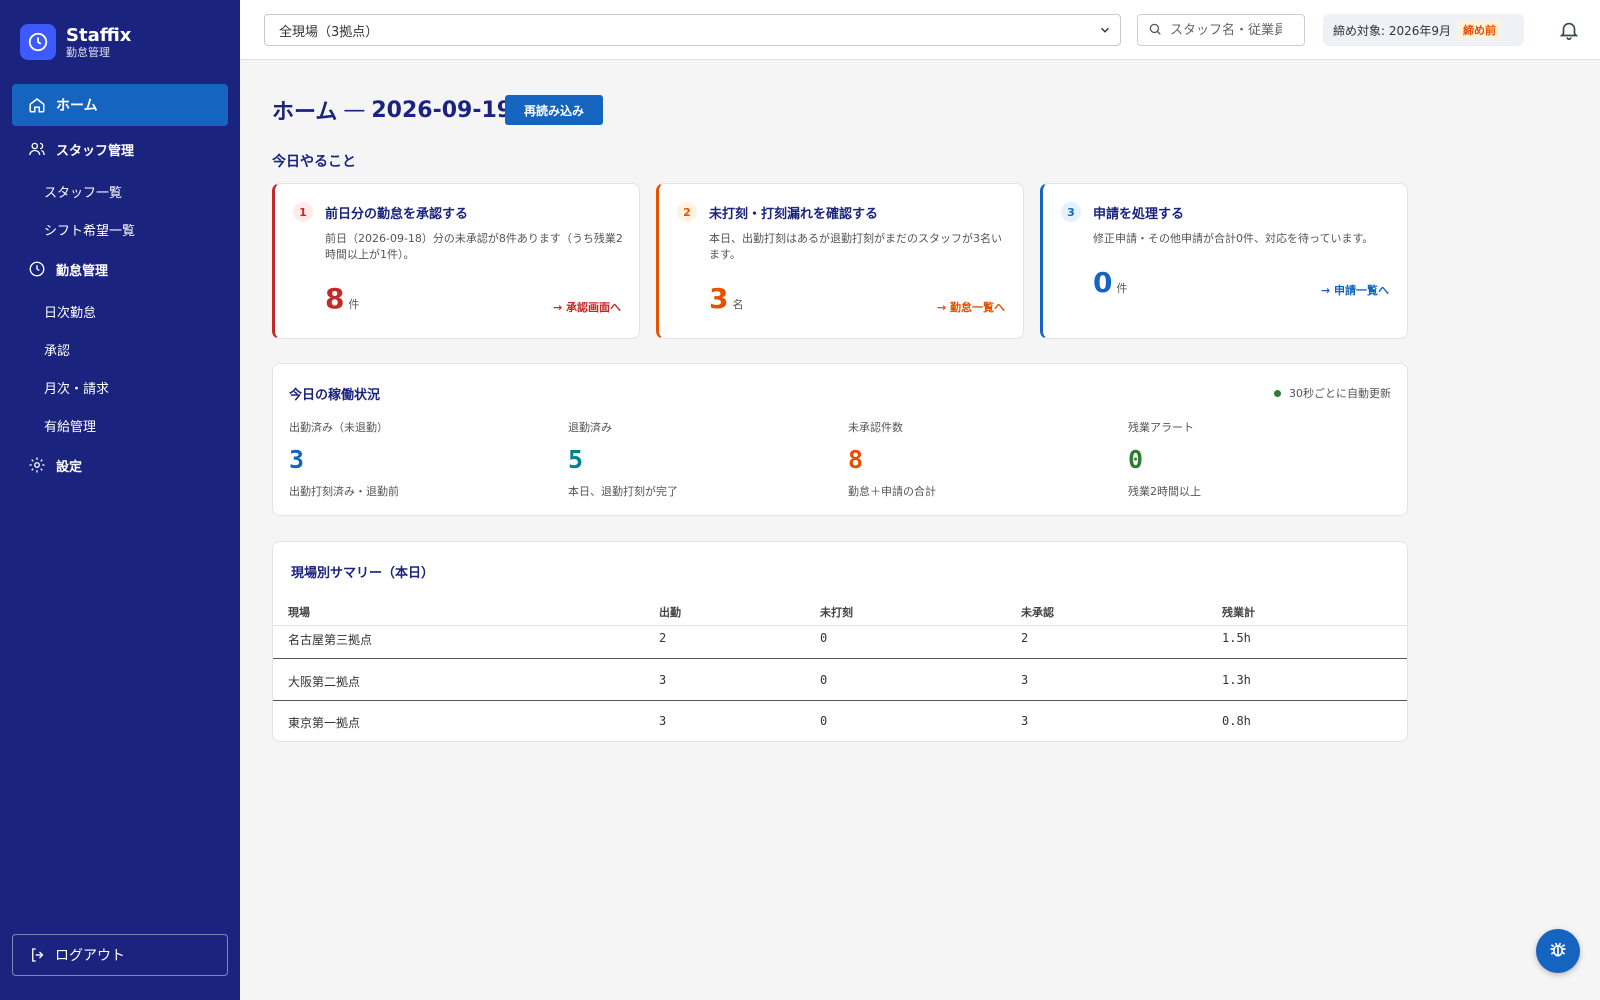 The image size is (1600, 1000). I want to click on auto-refresh-indicator: 30秒ごとに自動更新, so click(1332, 393).